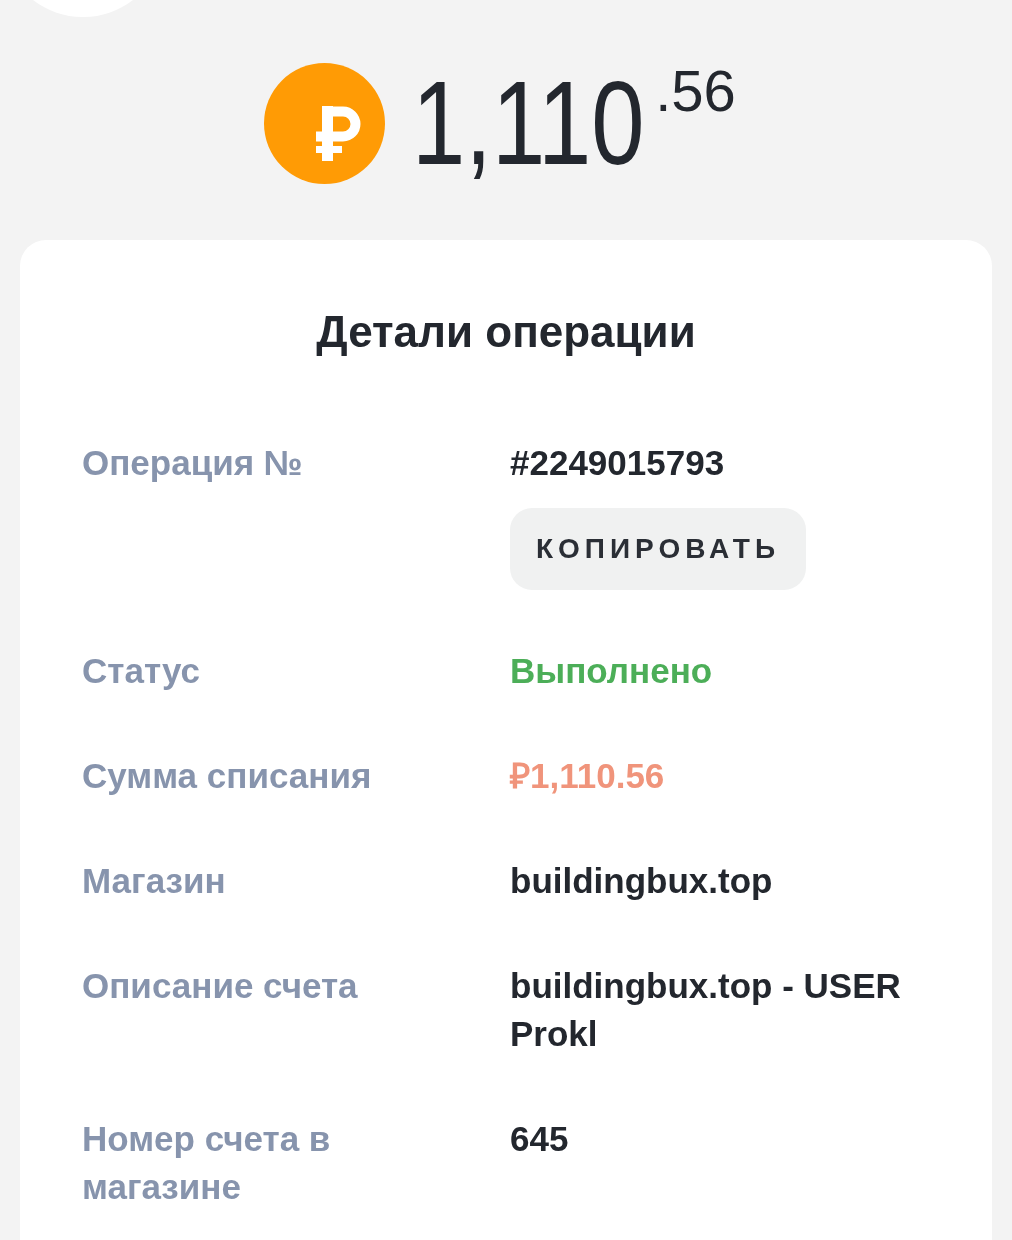 This screenshot has width=1012, height=1240. I want to click on field-label: Магазин, so click(154, 881).